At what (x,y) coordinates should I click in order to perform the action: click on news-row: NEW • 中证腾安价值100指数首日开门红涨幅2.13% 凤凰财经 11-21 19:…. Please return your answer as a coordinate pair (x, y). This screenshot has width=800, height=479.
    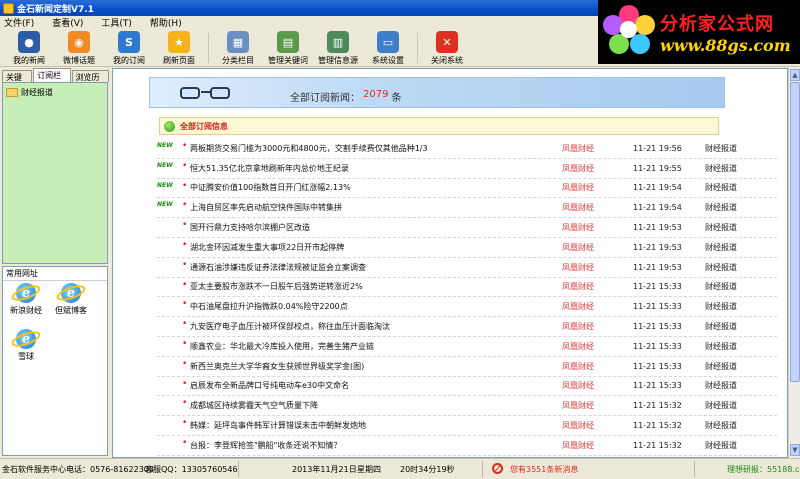
    Looking at the image, I should click on (467, 189).